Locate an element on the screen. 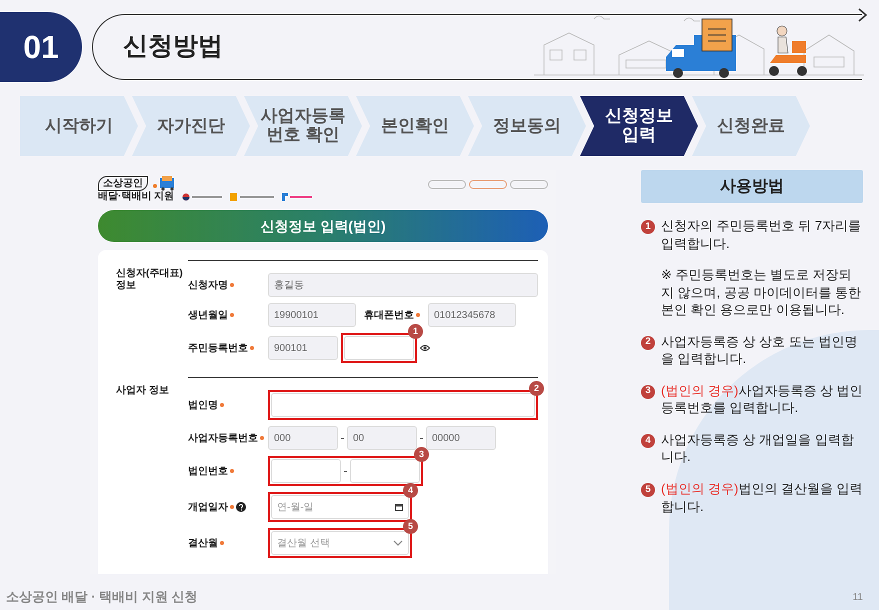  guide-heading: 사용방법 is located at coordinates (752, 186).